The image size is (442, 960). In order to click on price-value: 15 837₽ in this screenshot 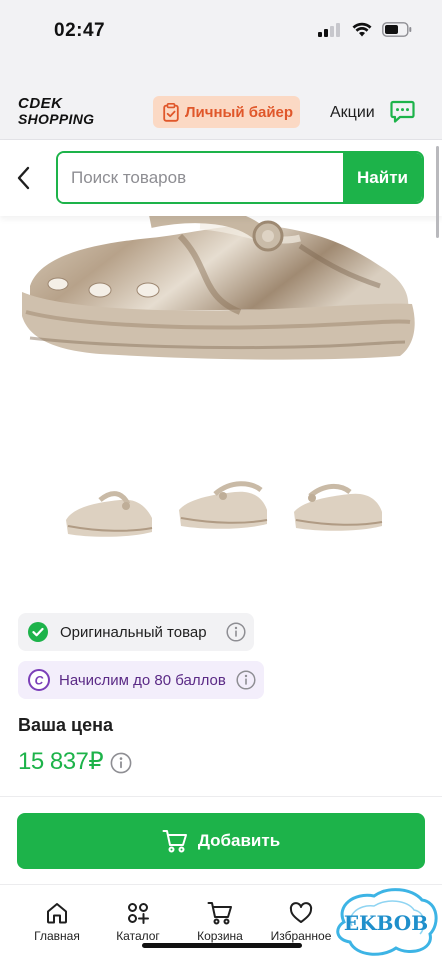, I will do `click(61, 761)`.